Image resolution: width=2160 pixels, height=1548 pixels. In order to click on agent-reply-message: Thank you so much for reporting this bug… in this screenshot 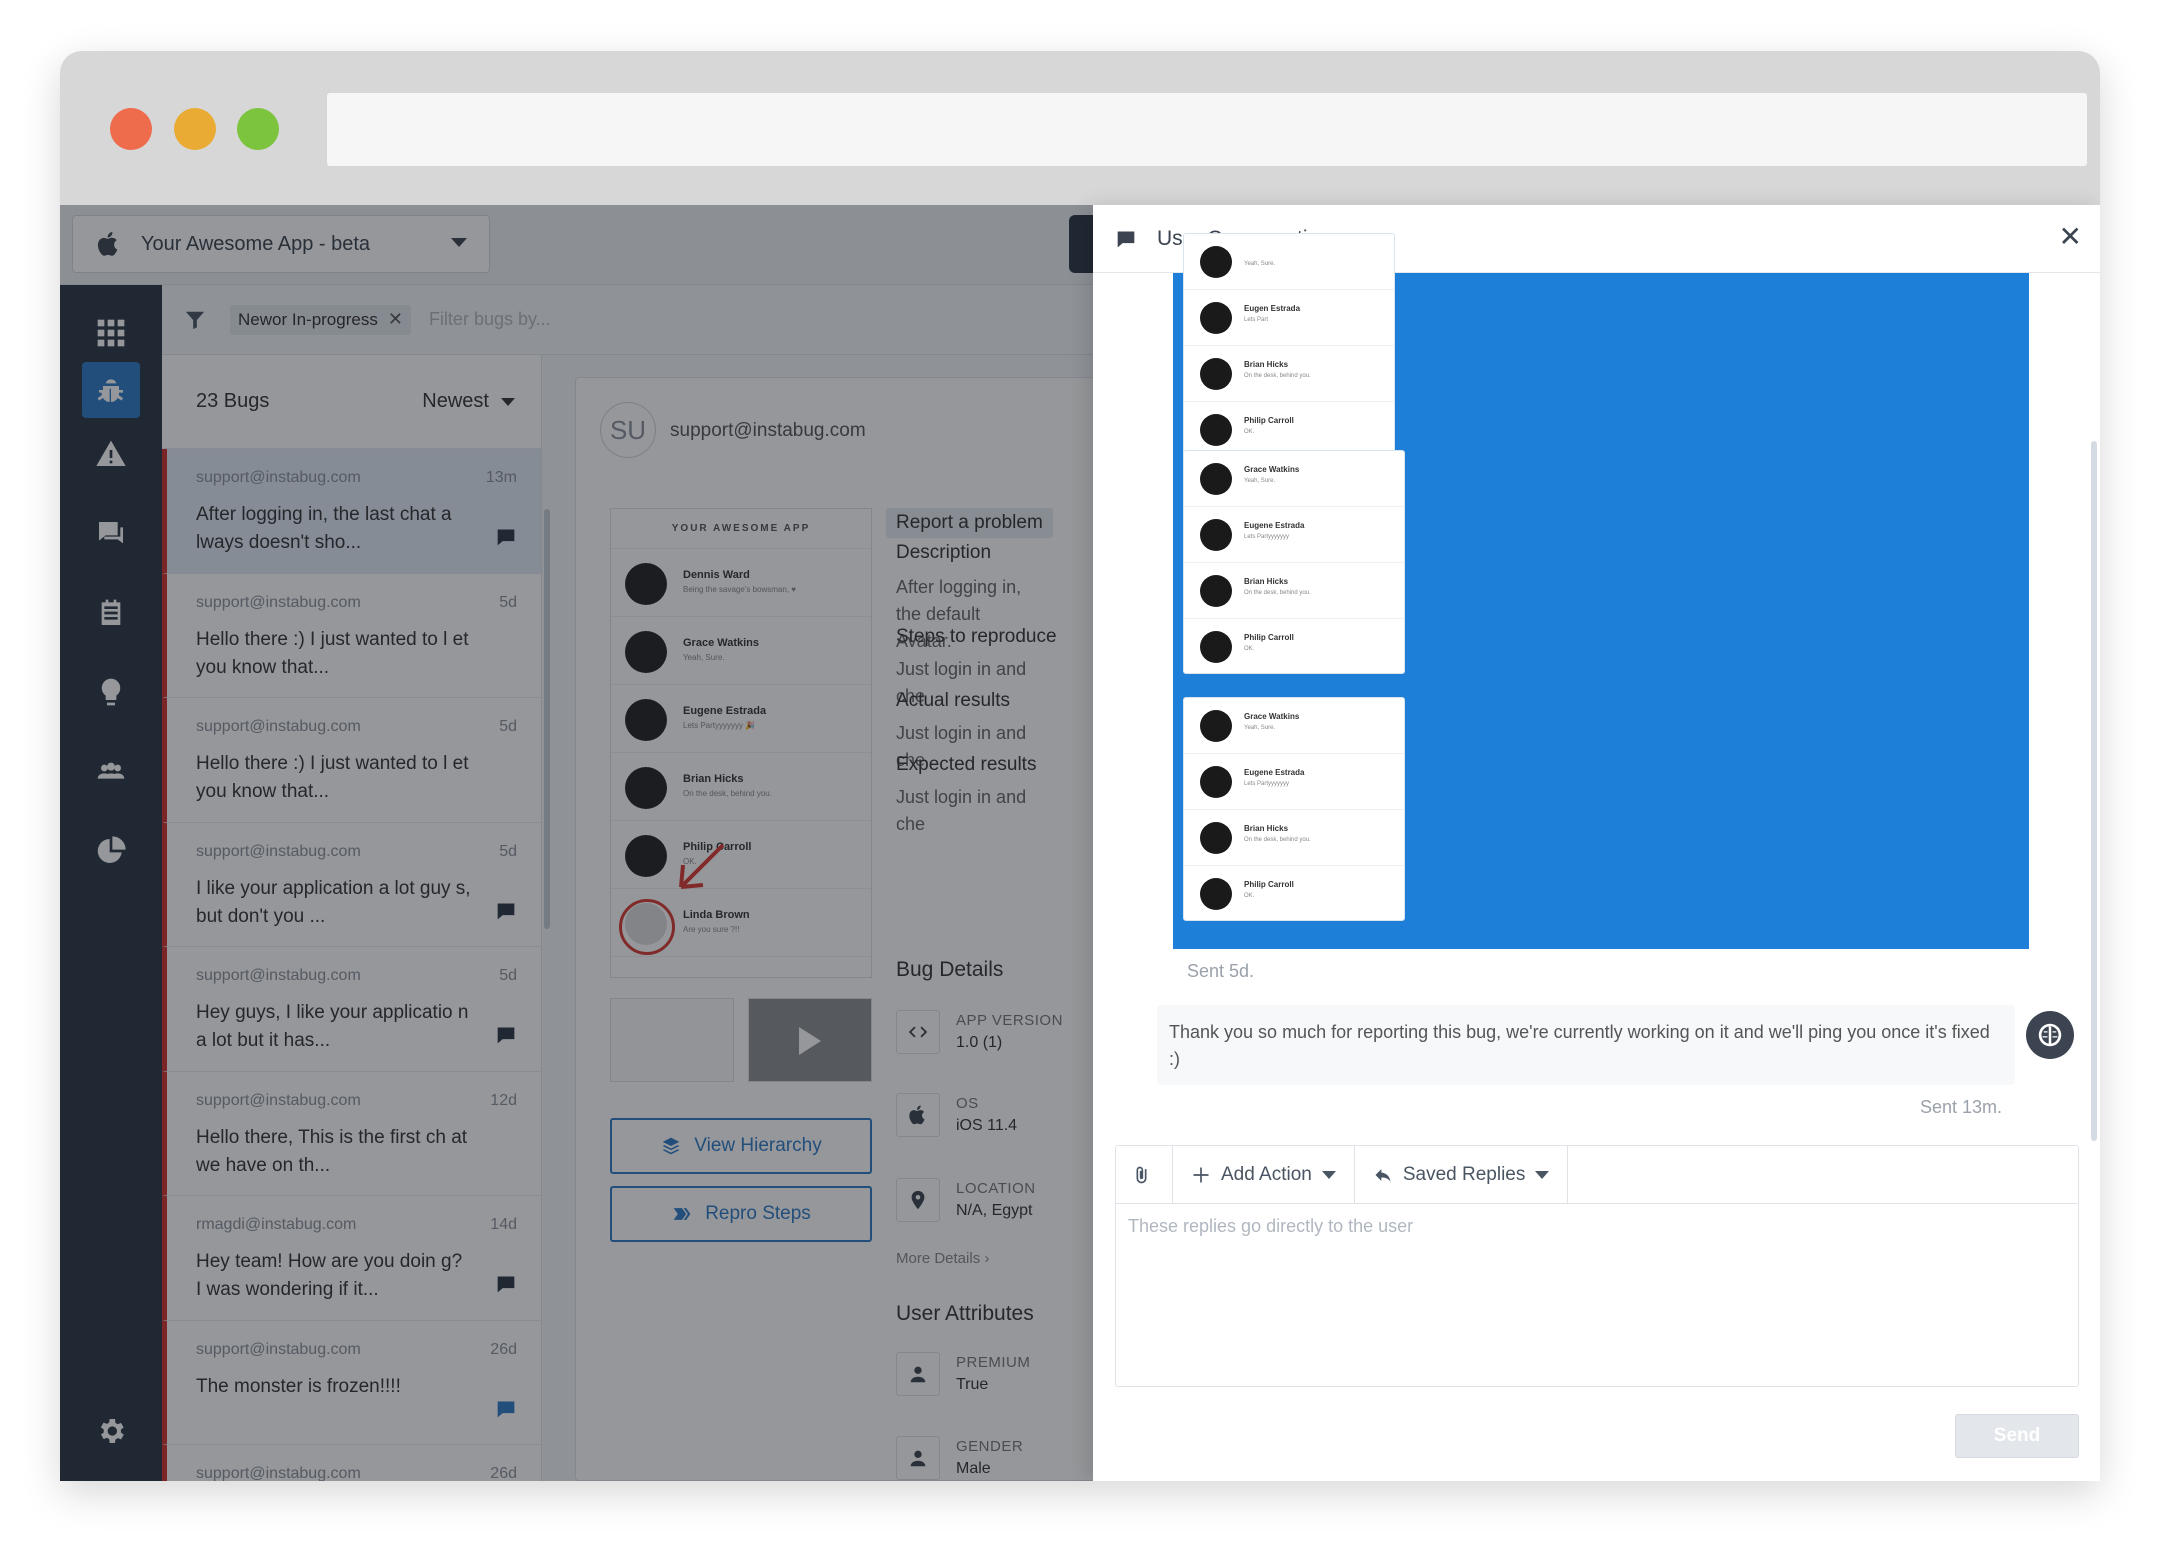, I will do `click(1586, 1045)`.